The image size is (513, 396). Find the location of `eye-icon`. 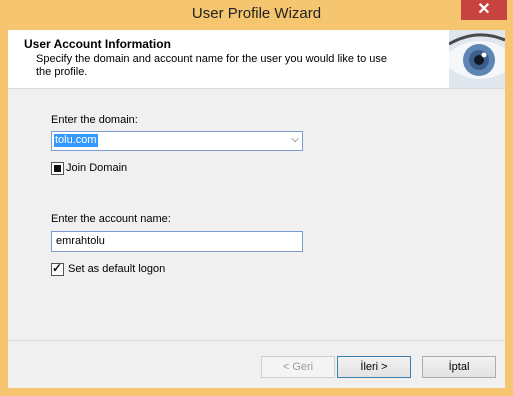

eye-icon is located at coordinates (477, 59).